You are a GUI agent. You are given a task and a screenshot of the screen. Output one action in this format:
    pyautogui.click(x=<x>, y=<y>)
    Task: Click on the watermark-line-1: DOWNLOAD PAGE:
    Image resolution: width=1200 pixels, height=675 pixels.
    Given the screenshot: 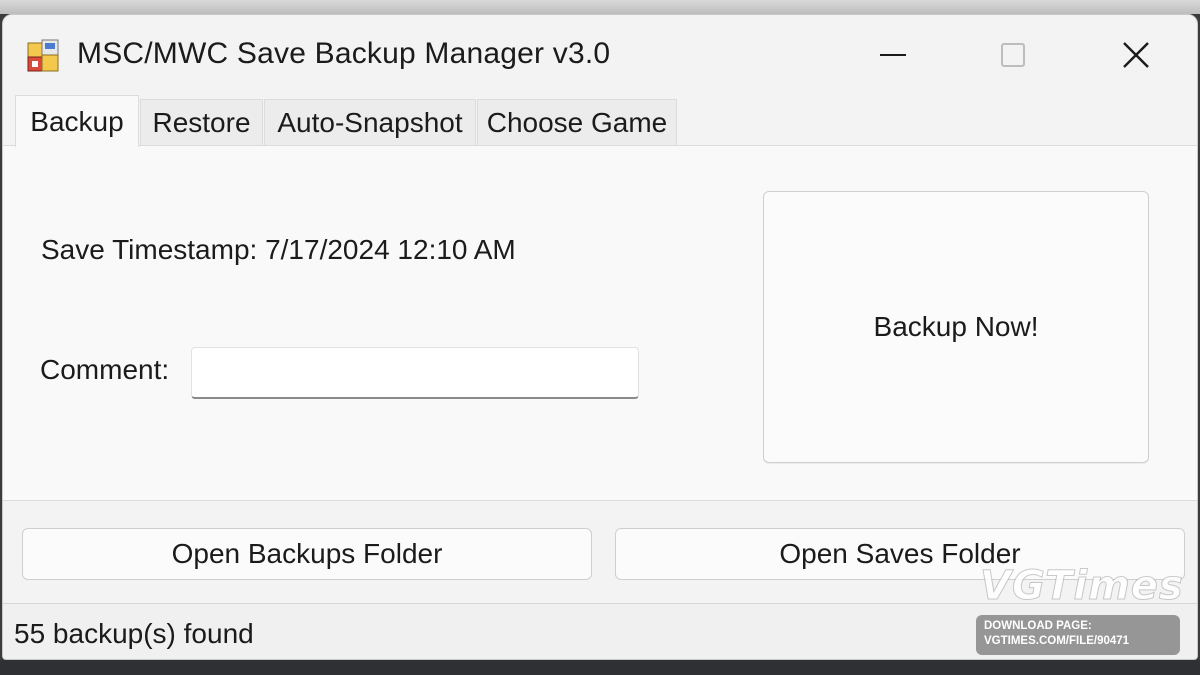 What is the action you would take?
    pyautogui.click(x=1038, y=626)
    